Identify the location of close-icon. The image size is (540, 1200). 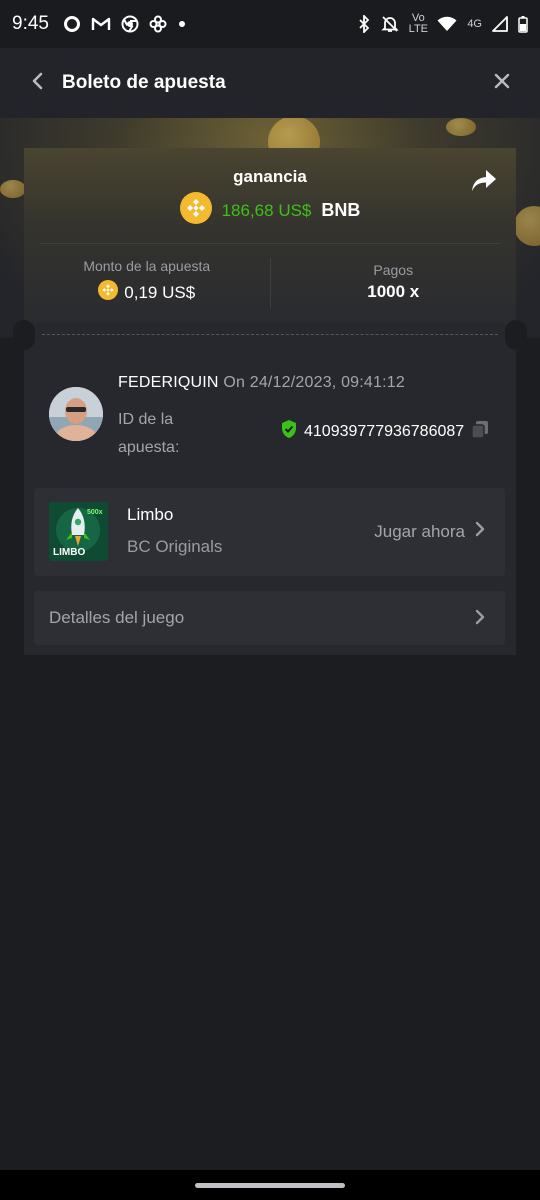
(502, 83).